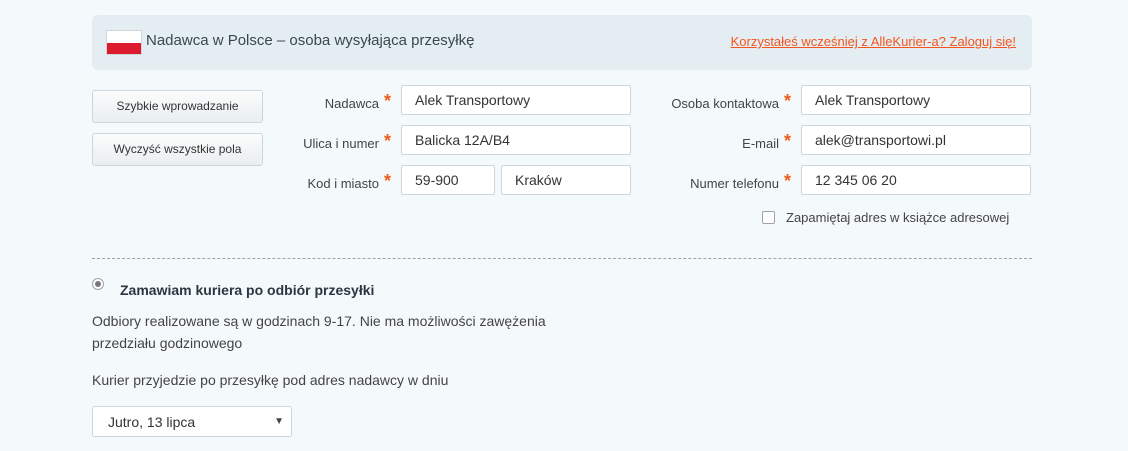 This screenshot has height=451, width=1128. Describe the element at coordinates (177, 106) in the screenshot. I see `quick-entry-button: Szybkie wprowadzanie` at that location.